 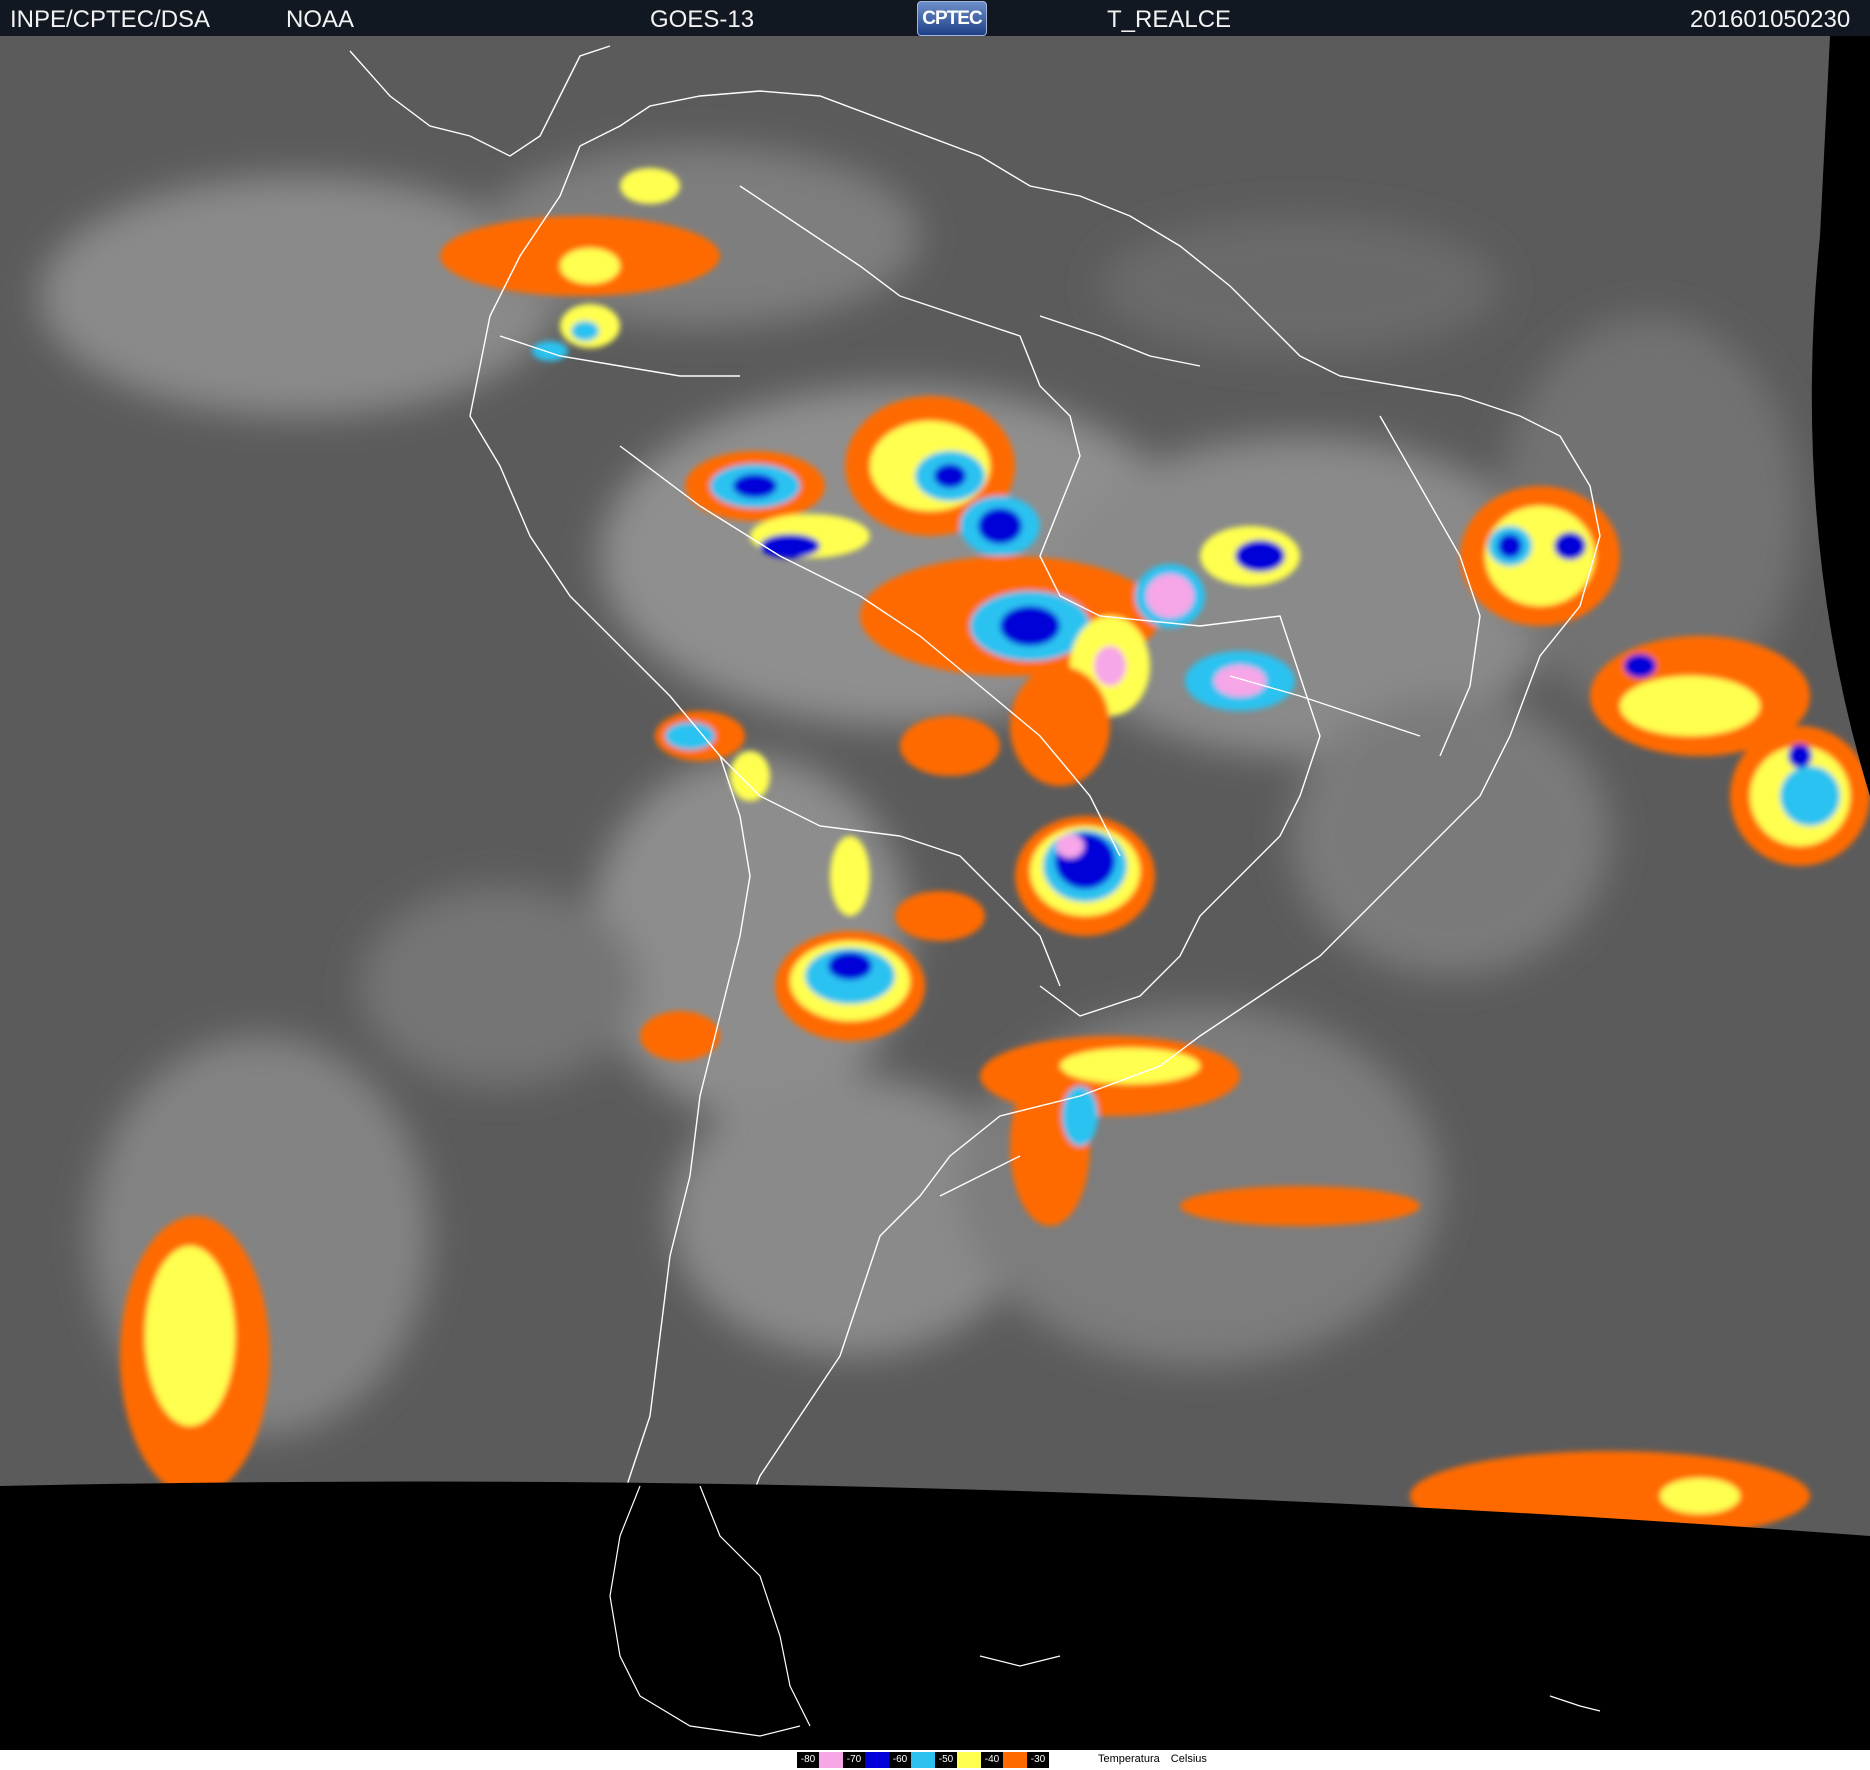 I want to click on legend-item-label: -30, so click(x=1038, y=1760).